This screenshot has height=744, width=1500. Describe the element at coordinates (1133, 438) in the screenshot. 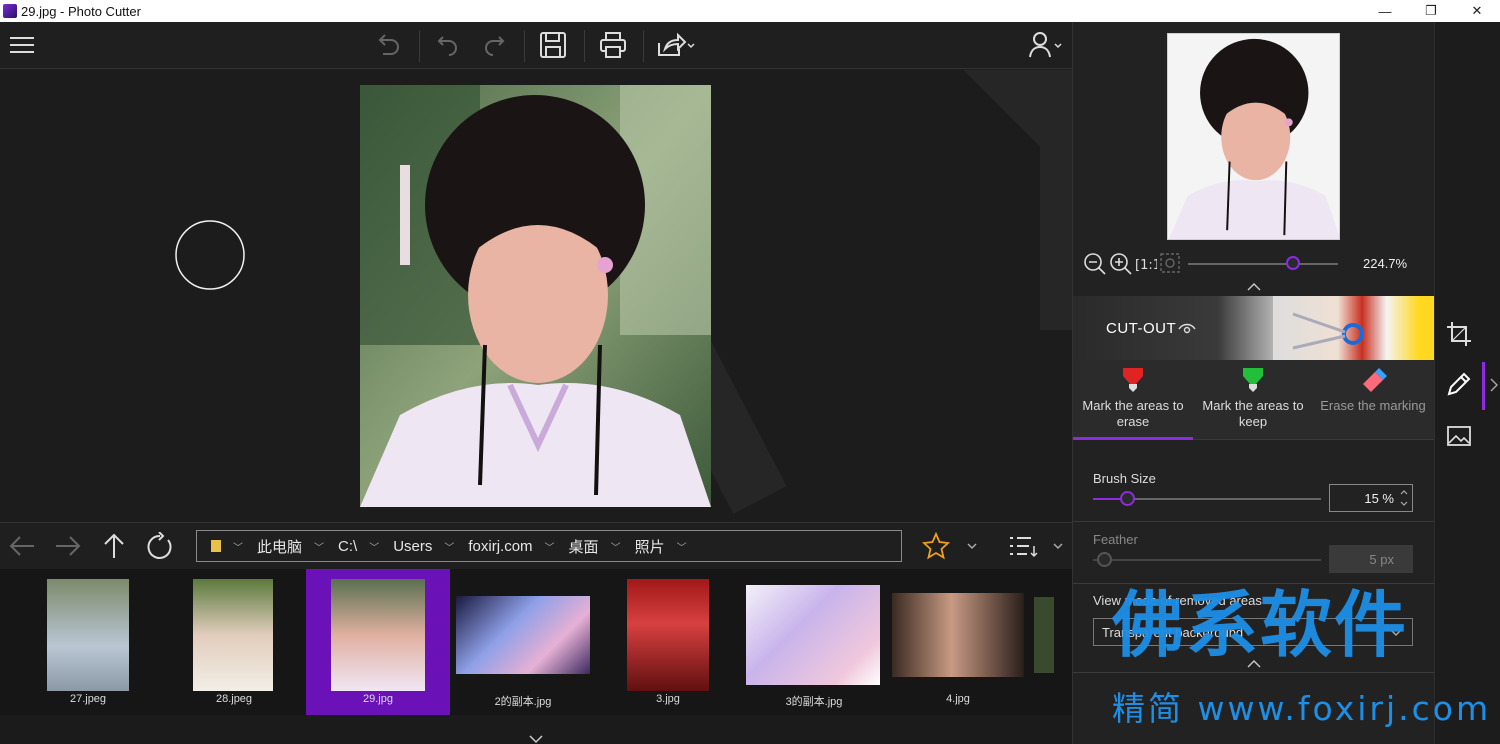

I see `active-tool-indicator` at that location.